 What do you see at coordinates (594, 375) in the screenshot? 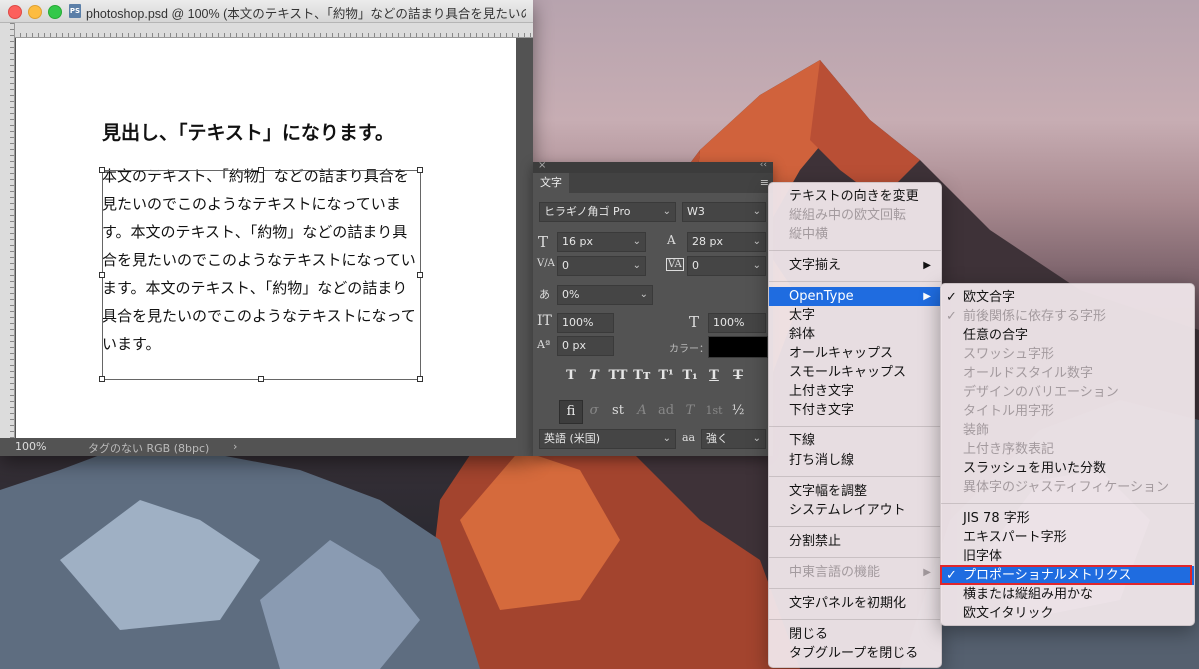
I see `faux-italic-button: T` at bounding box center [594, 375].